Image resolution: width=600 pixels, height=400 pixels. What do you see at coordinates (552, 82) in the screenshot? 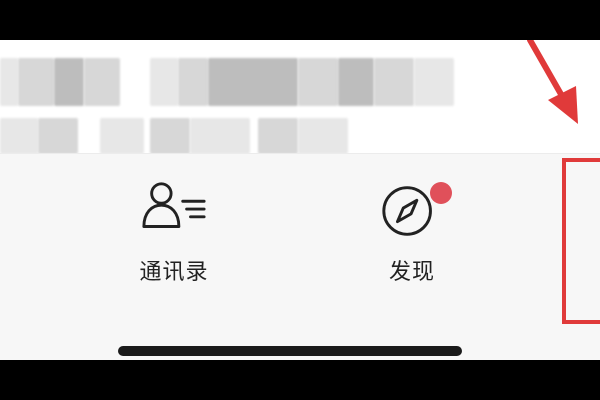
I see `red-arrow-icon` at bounding box center [552, 82].